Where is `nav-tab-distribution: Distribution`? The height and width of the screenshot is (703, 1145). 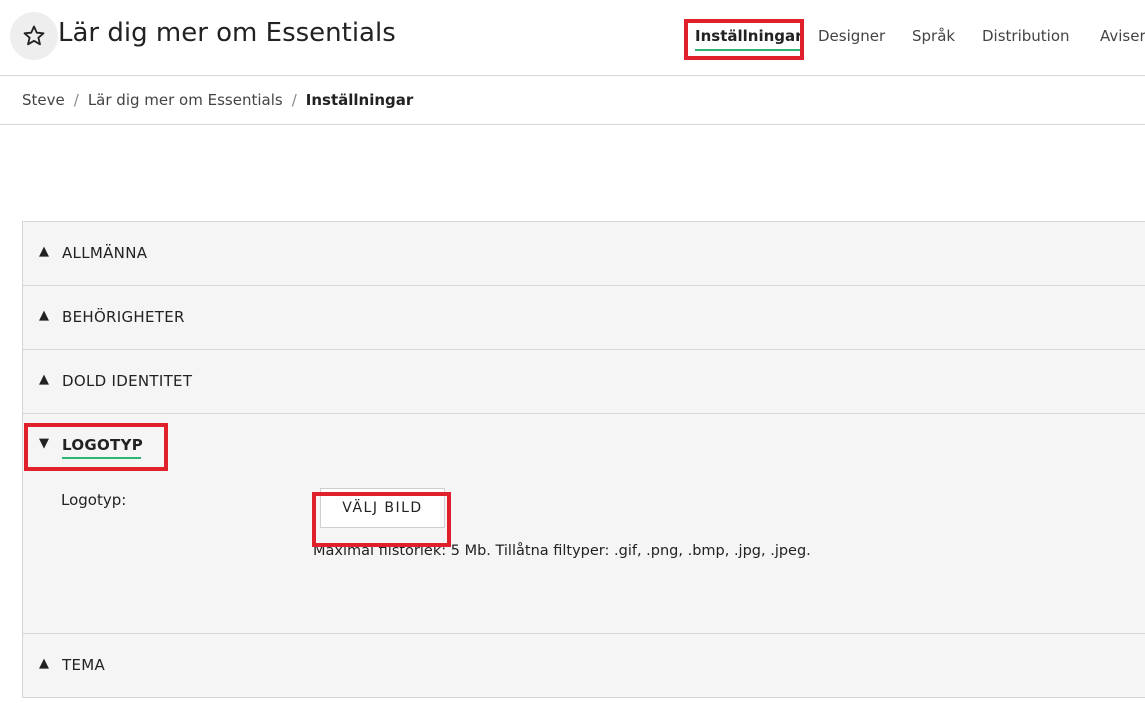 nav-tab-distribution: Distribution is located at coordinates (1026, 36).